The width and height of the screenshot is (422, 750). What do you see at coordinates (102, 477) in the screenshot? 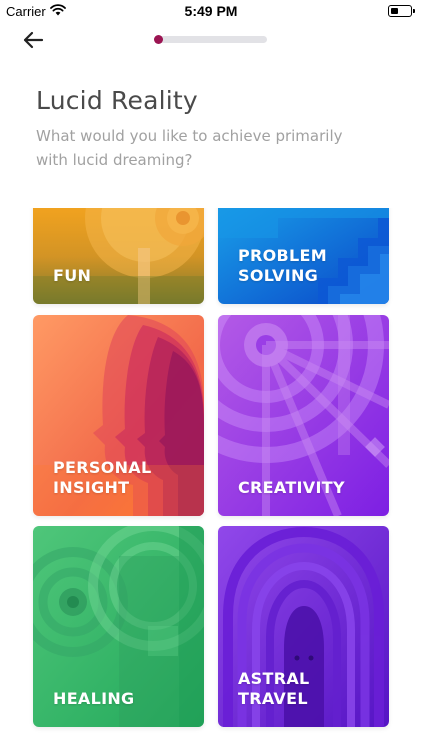
I see `goal-label: PERSONAL INSIGHT` at bounding box center [102, 477].